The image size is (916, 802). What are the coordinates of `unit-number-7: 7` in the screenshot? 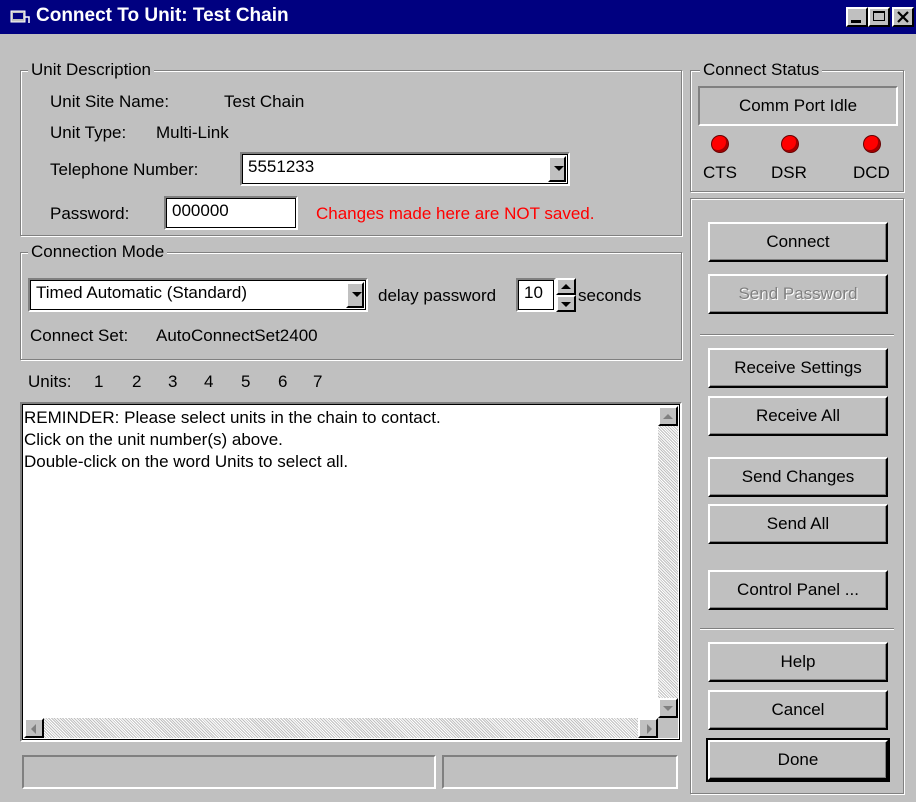 It's located at (317, 382).